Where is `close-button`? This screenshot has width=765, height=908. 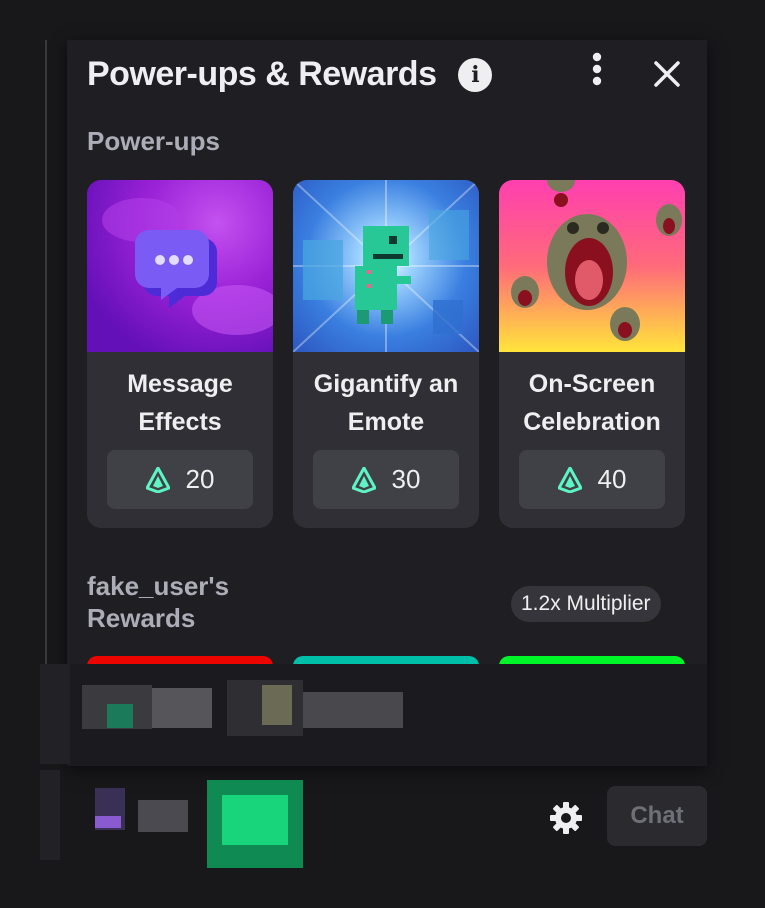
close-button is located at coordinates (667, 74).